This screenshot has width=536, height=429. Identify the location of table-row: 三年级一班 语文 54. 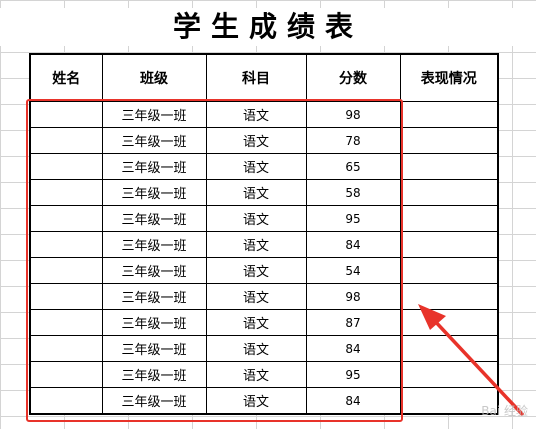
(264, 270).